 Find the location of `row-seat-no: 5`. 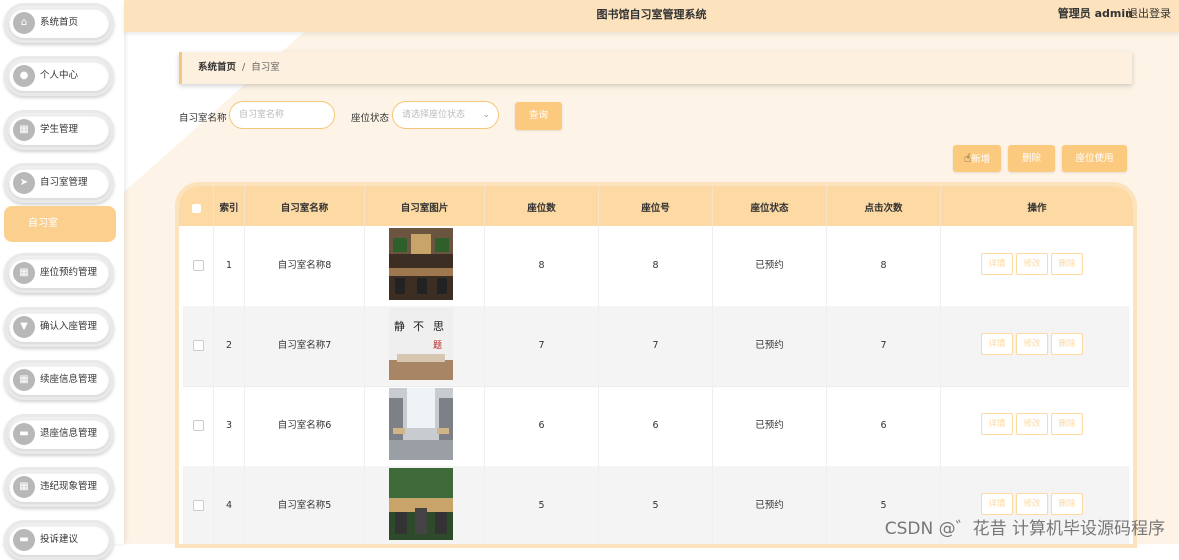

row-seat-no: 5 is located at coordinates (656, 505).